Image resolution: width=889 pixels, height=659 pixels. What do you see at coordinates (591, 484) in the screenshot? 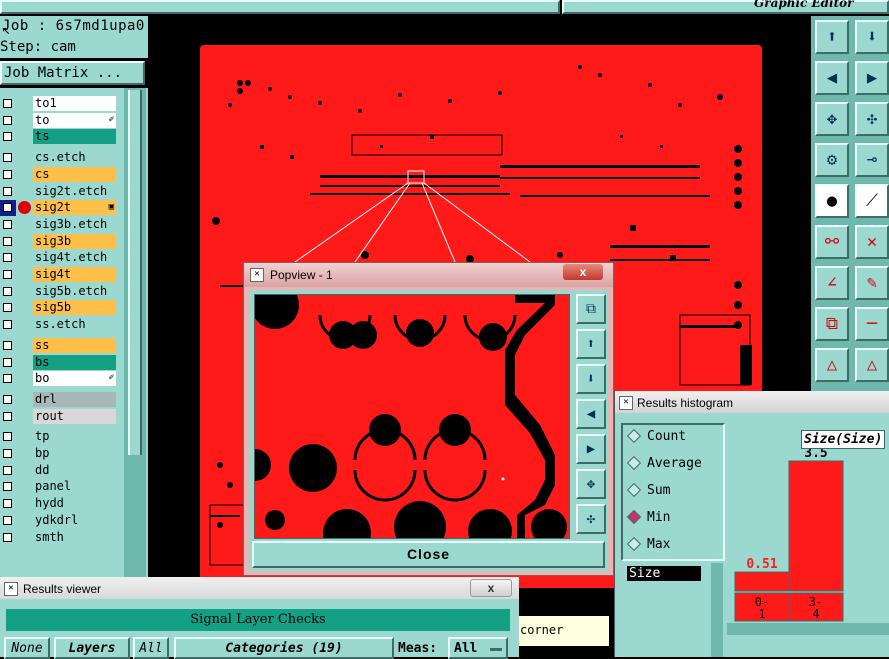
I see `popview-fit-button: ✥` at bounding box center [591, 484].